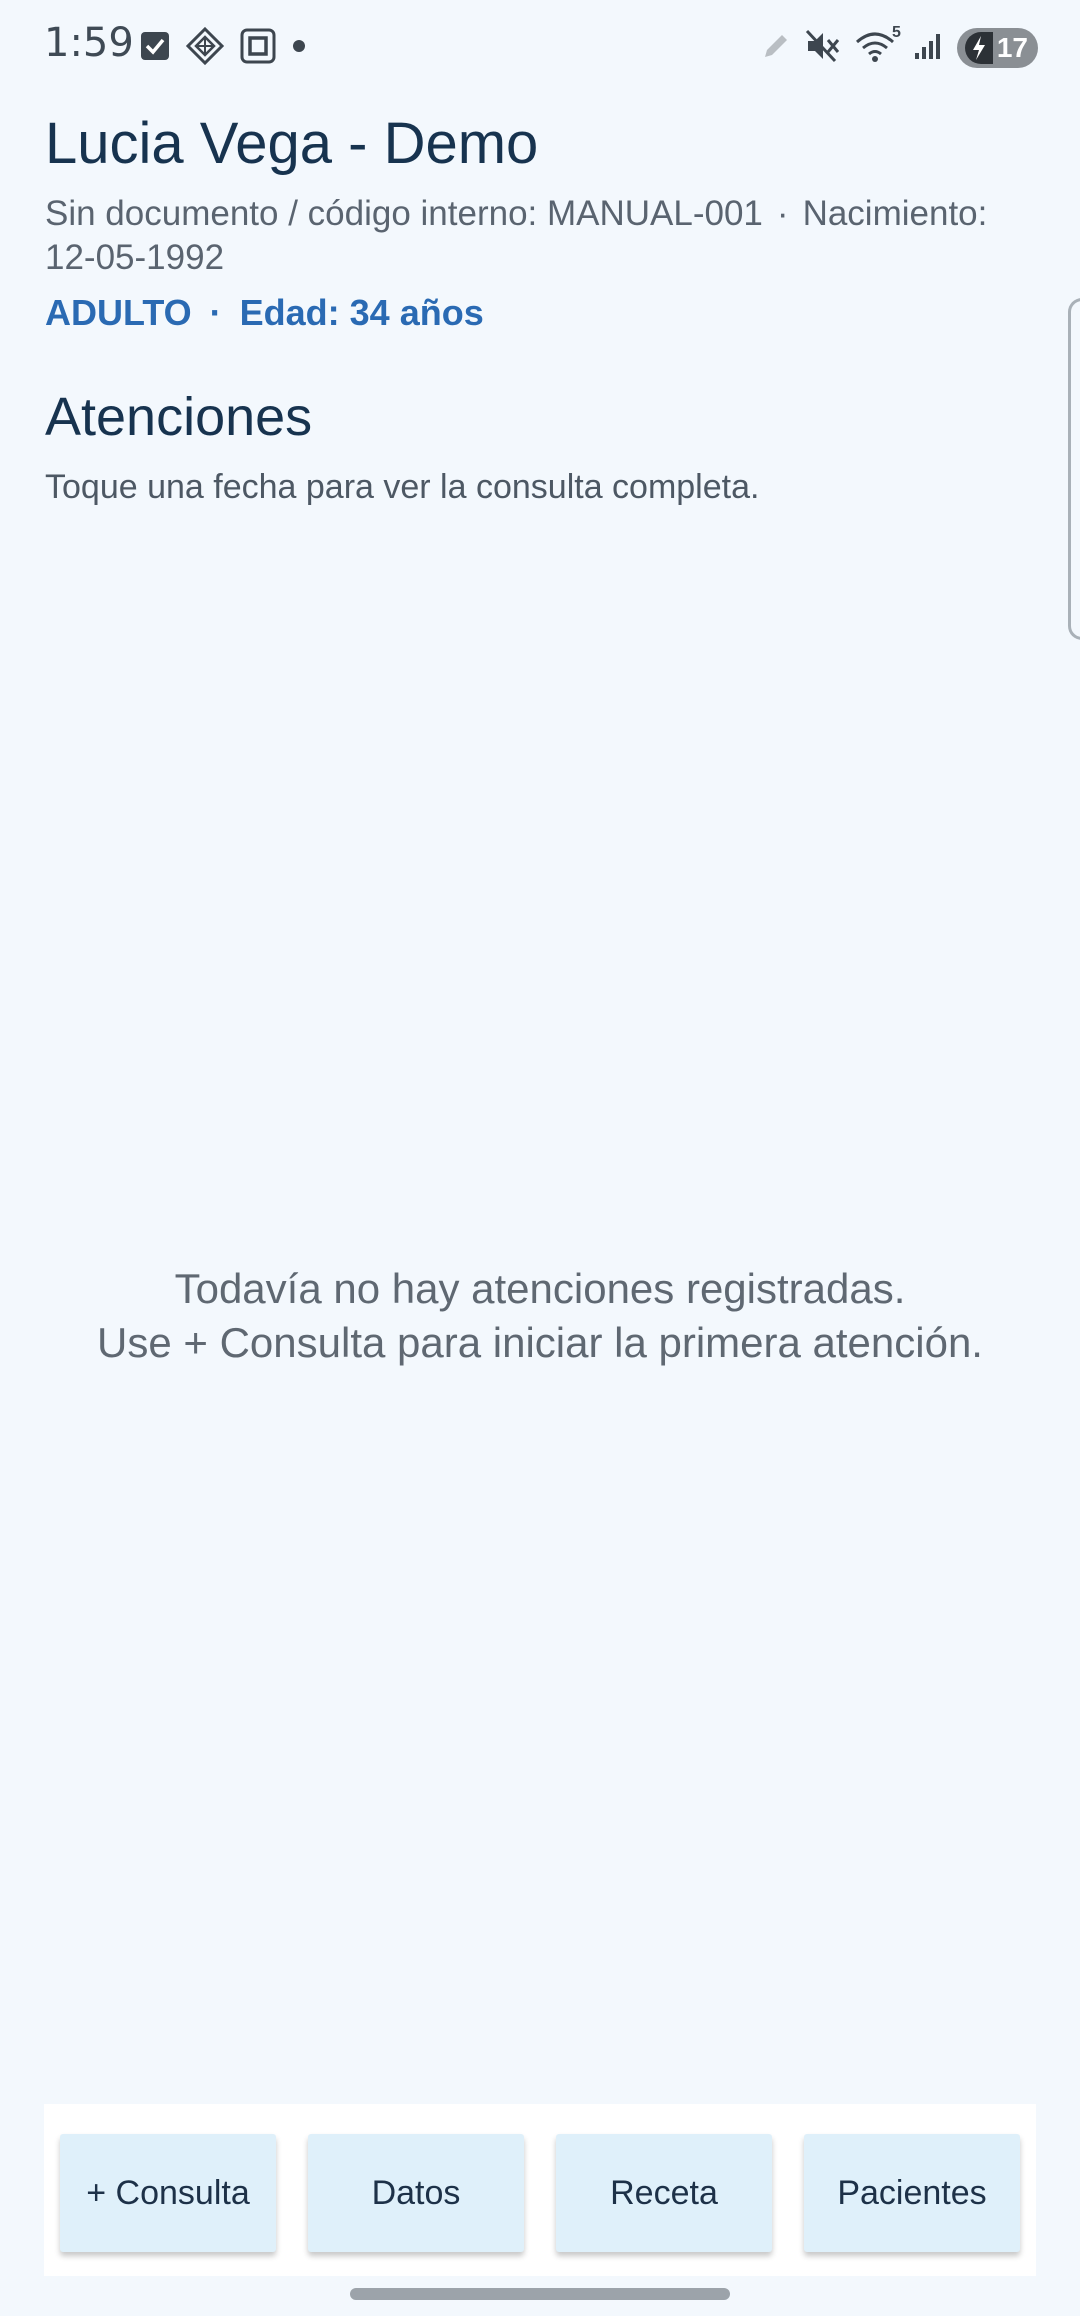 The height and width of the screenshot is (2316, 1080). Describe the element at coordinates (118, 312) in the screenshot. I see `patient-category: ADULTO` at that location.